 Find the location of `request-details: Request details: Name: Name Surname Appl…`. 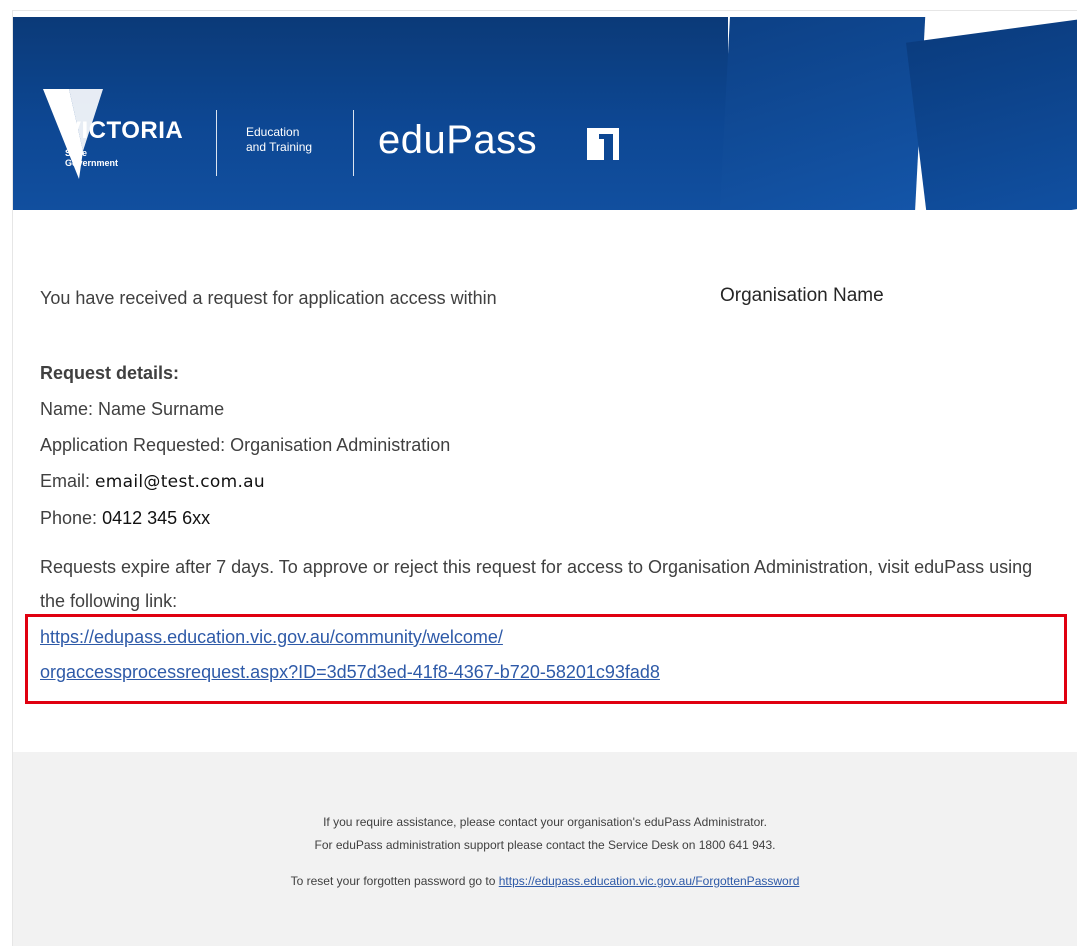

request-details: Request details: Name: Name Surname Appl… is located at coordinates (245, 445).